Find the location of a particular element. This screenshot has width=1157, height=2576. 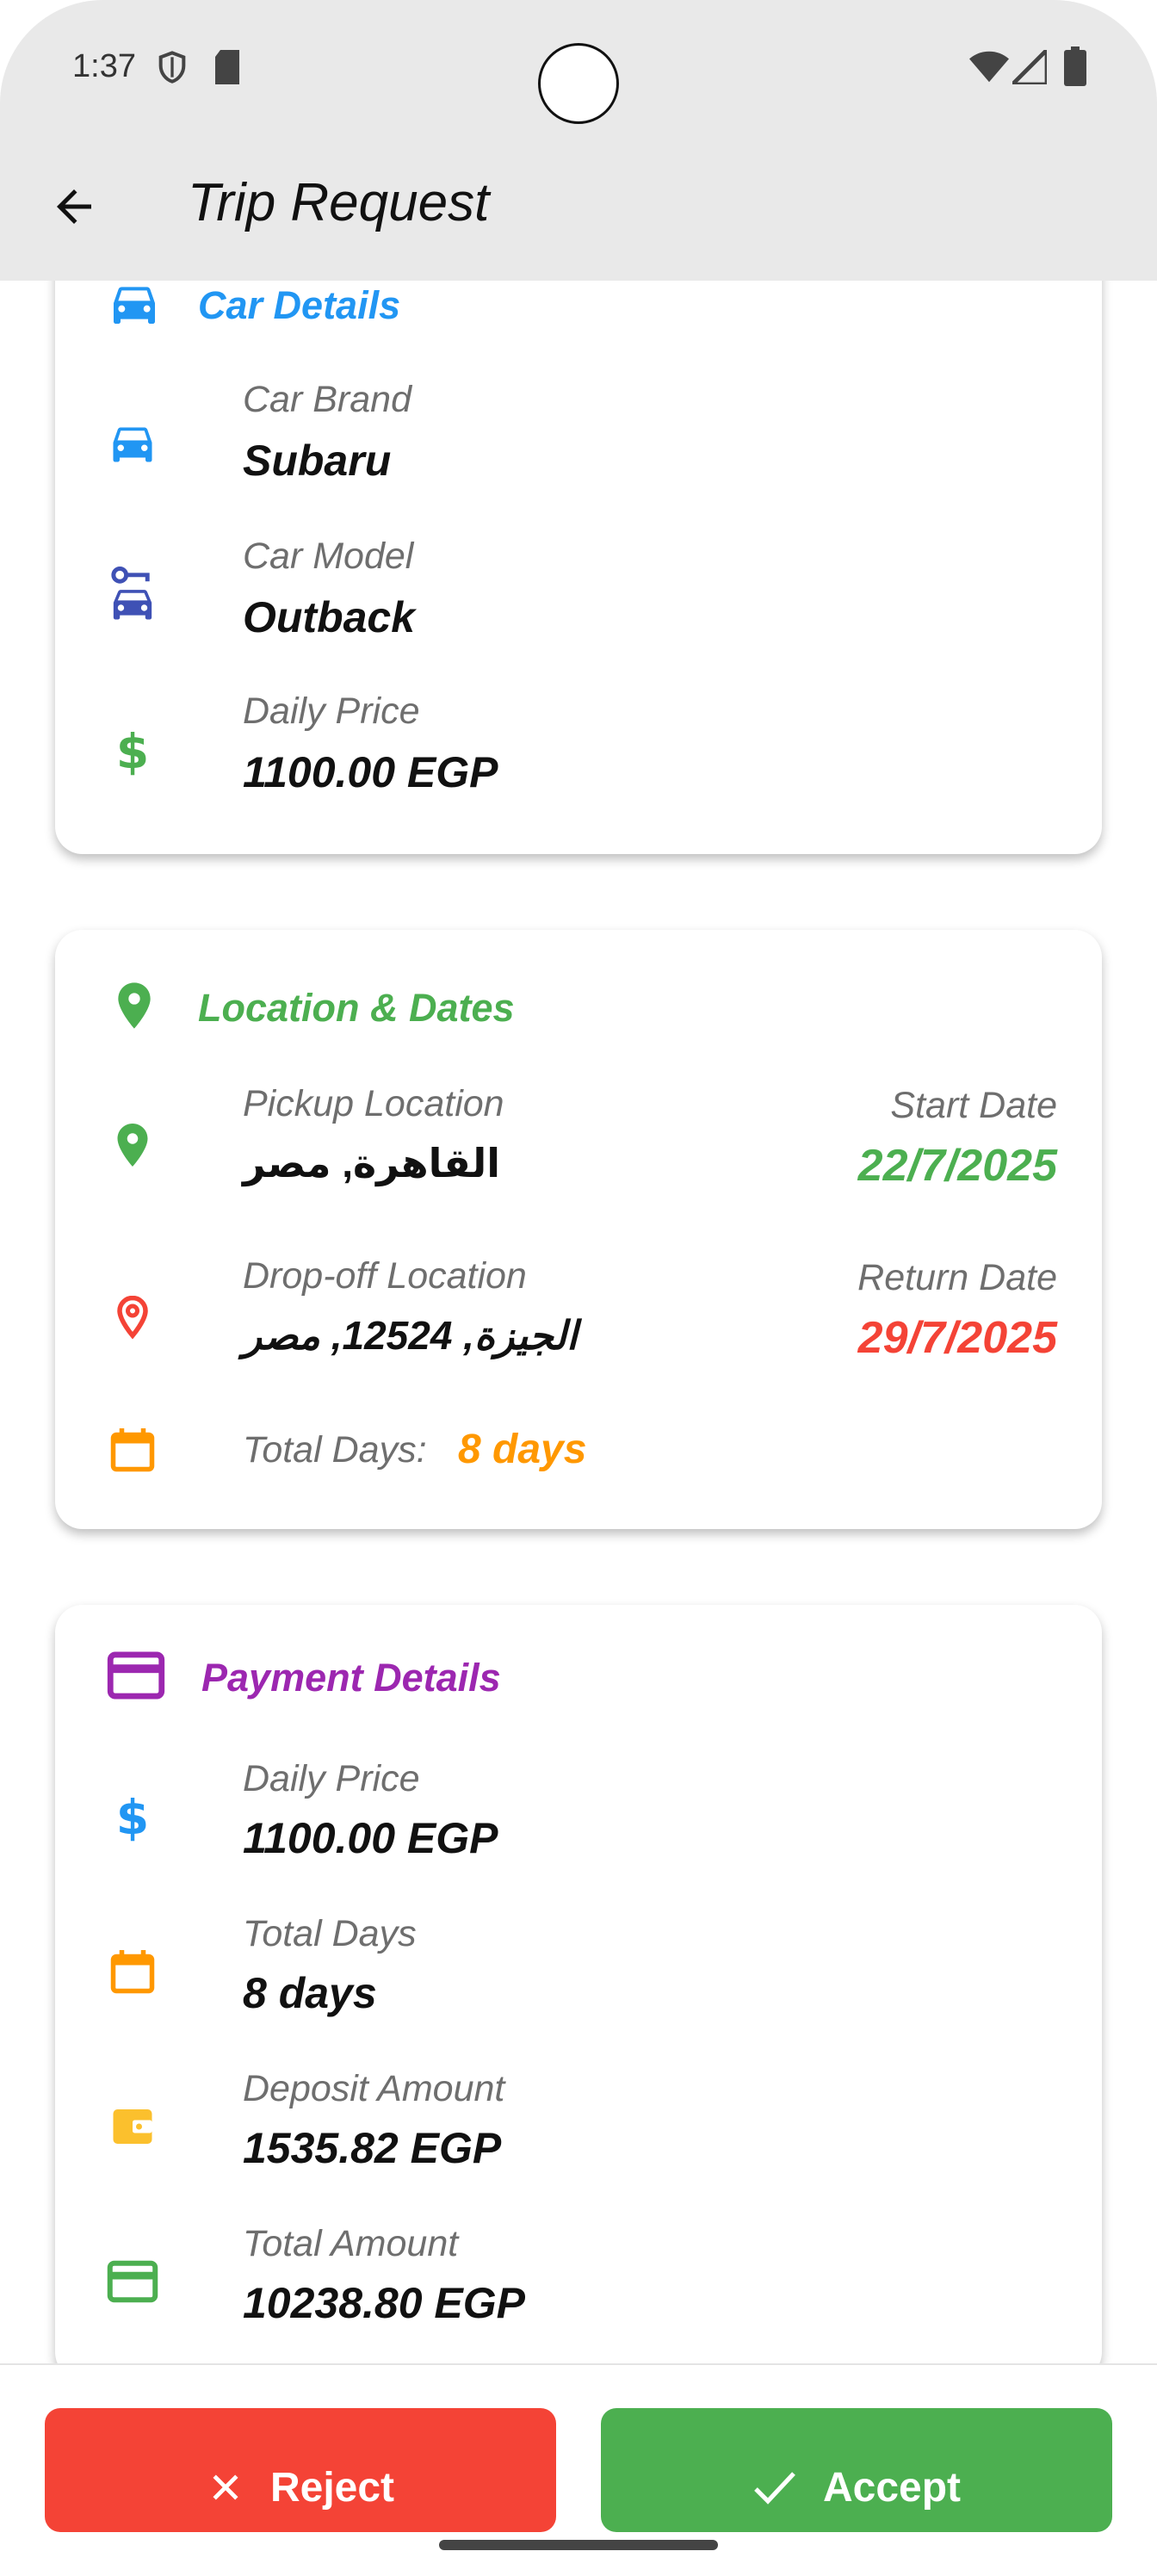

payment-details-header: Payment Details is located at coordinates (304, 1678).